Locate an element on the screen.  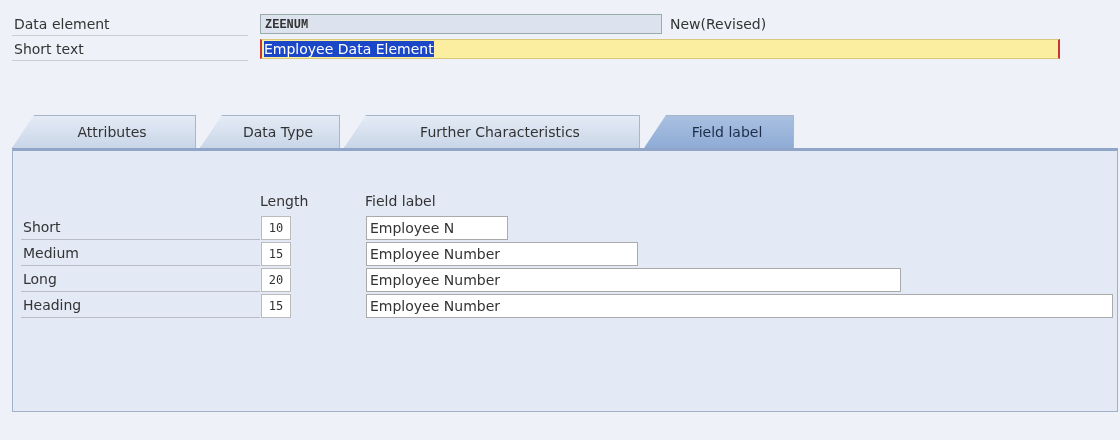
tab: Data Type is located at coordinates (270, 131).